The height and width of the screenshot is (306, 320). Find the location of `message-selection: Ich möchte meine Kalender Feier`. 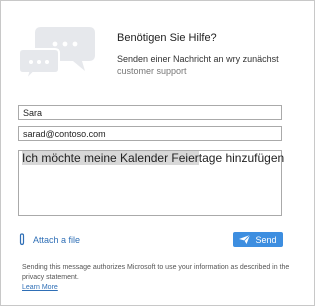

message-selection: Ich möchte meine Kalender Feier is located at coordinates (110, 158).